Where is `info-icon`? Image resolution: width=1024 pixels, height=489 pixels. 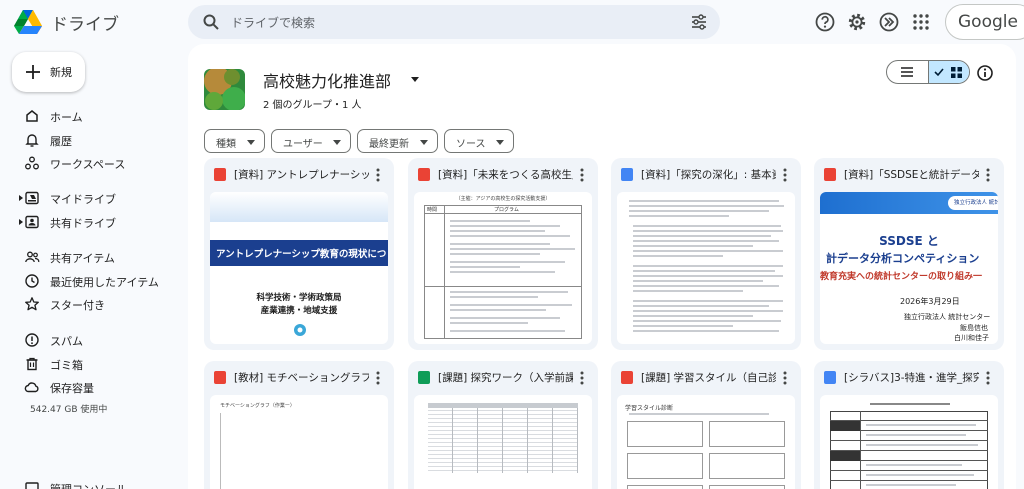 info-icon is located at coordinates (985, 73).